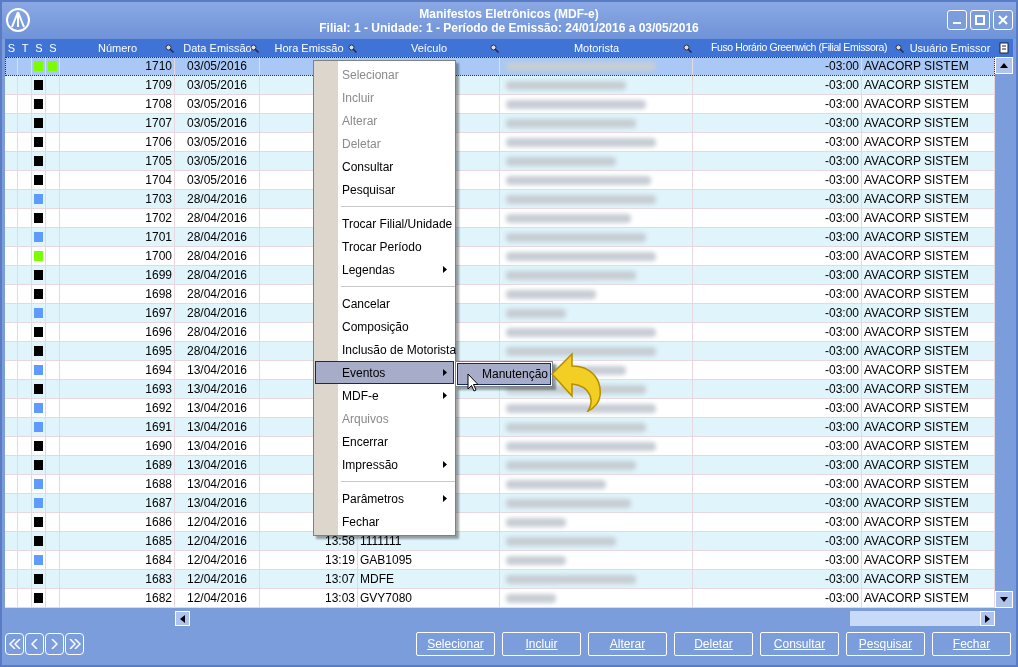  What do you see at coordinates (915, 618) in the screenshot?
I see `scroll-thumb` at bounding box center [915, 618].